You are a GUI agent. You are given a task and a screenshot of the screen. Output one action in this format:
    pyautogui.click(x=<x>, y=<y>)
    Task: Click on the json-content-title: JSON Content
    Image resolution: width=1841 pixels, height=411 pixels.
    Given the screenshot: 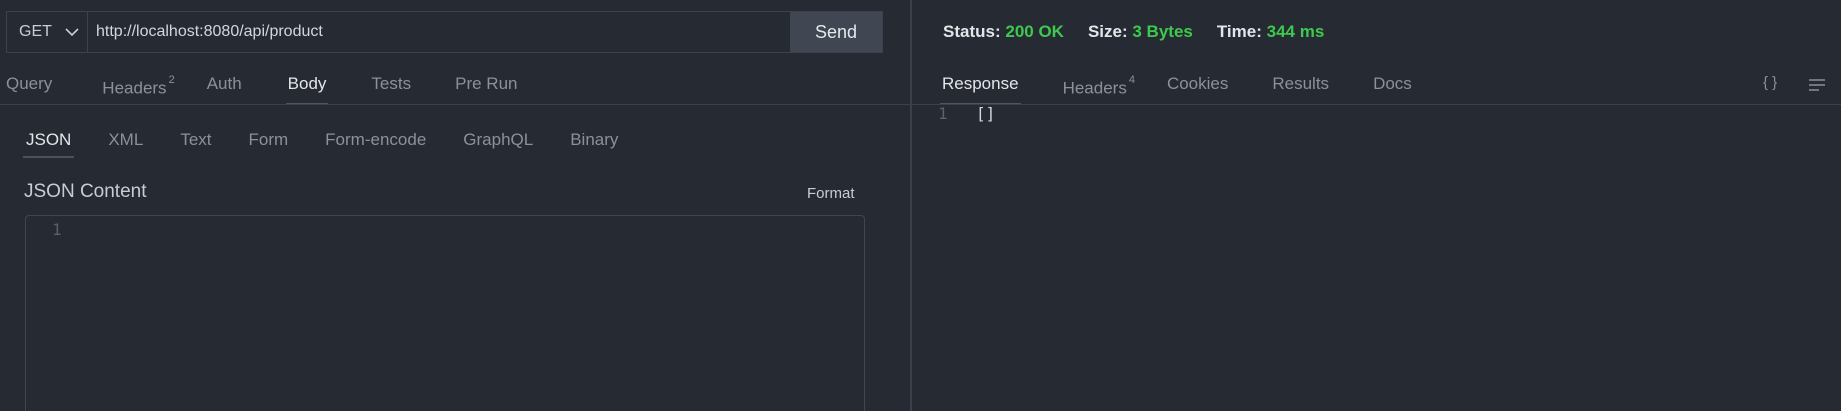 What is the action you would take?
    pyautogui.click(x=85, y=191)
    